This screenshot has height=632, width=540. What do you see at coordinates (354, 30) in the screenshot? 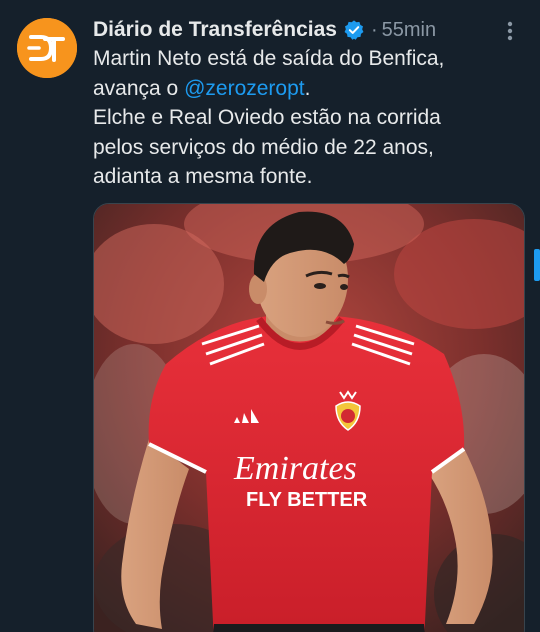
I see `verified-badge-icon` at bounding box center [354, 30].